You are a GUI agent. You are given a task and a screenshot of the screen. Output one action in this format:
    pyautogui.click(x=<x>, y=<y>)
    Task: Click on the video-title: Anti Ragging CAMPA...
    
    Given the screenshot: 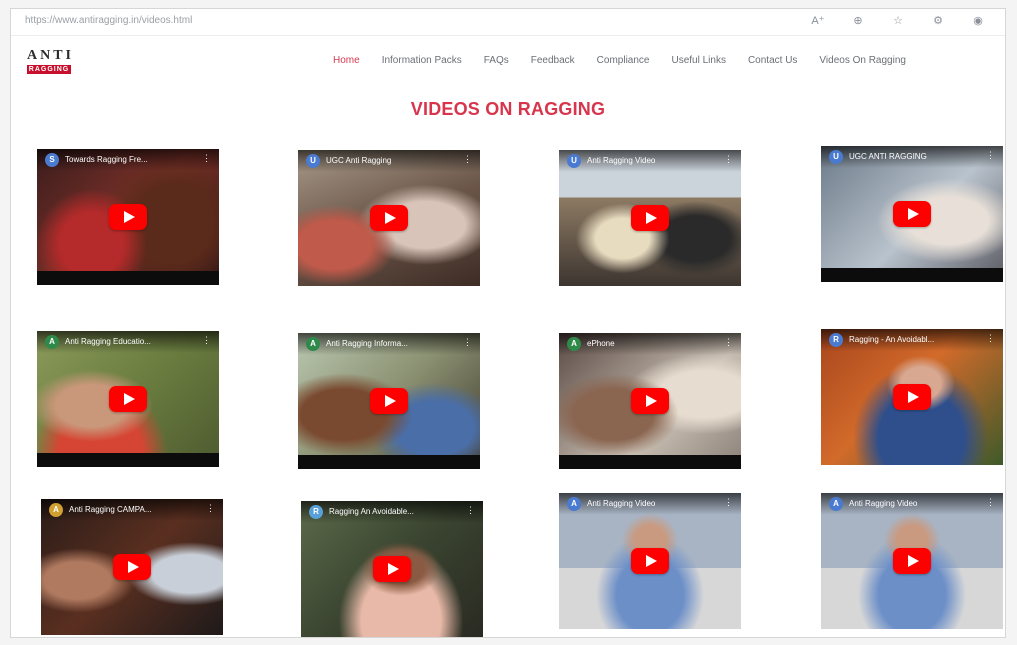 What is the action you would take?
    pyautogui.click(x=134, y=509)
    